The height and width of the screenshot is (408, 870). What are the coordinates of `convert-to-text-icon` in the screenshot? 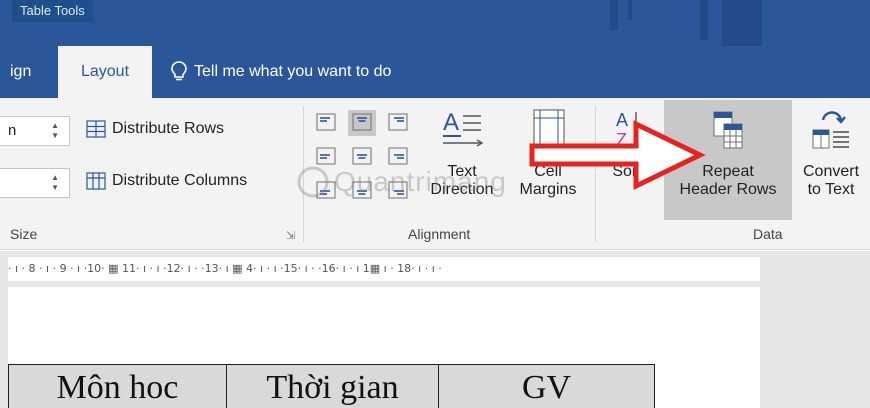 It's located at (830, 130).